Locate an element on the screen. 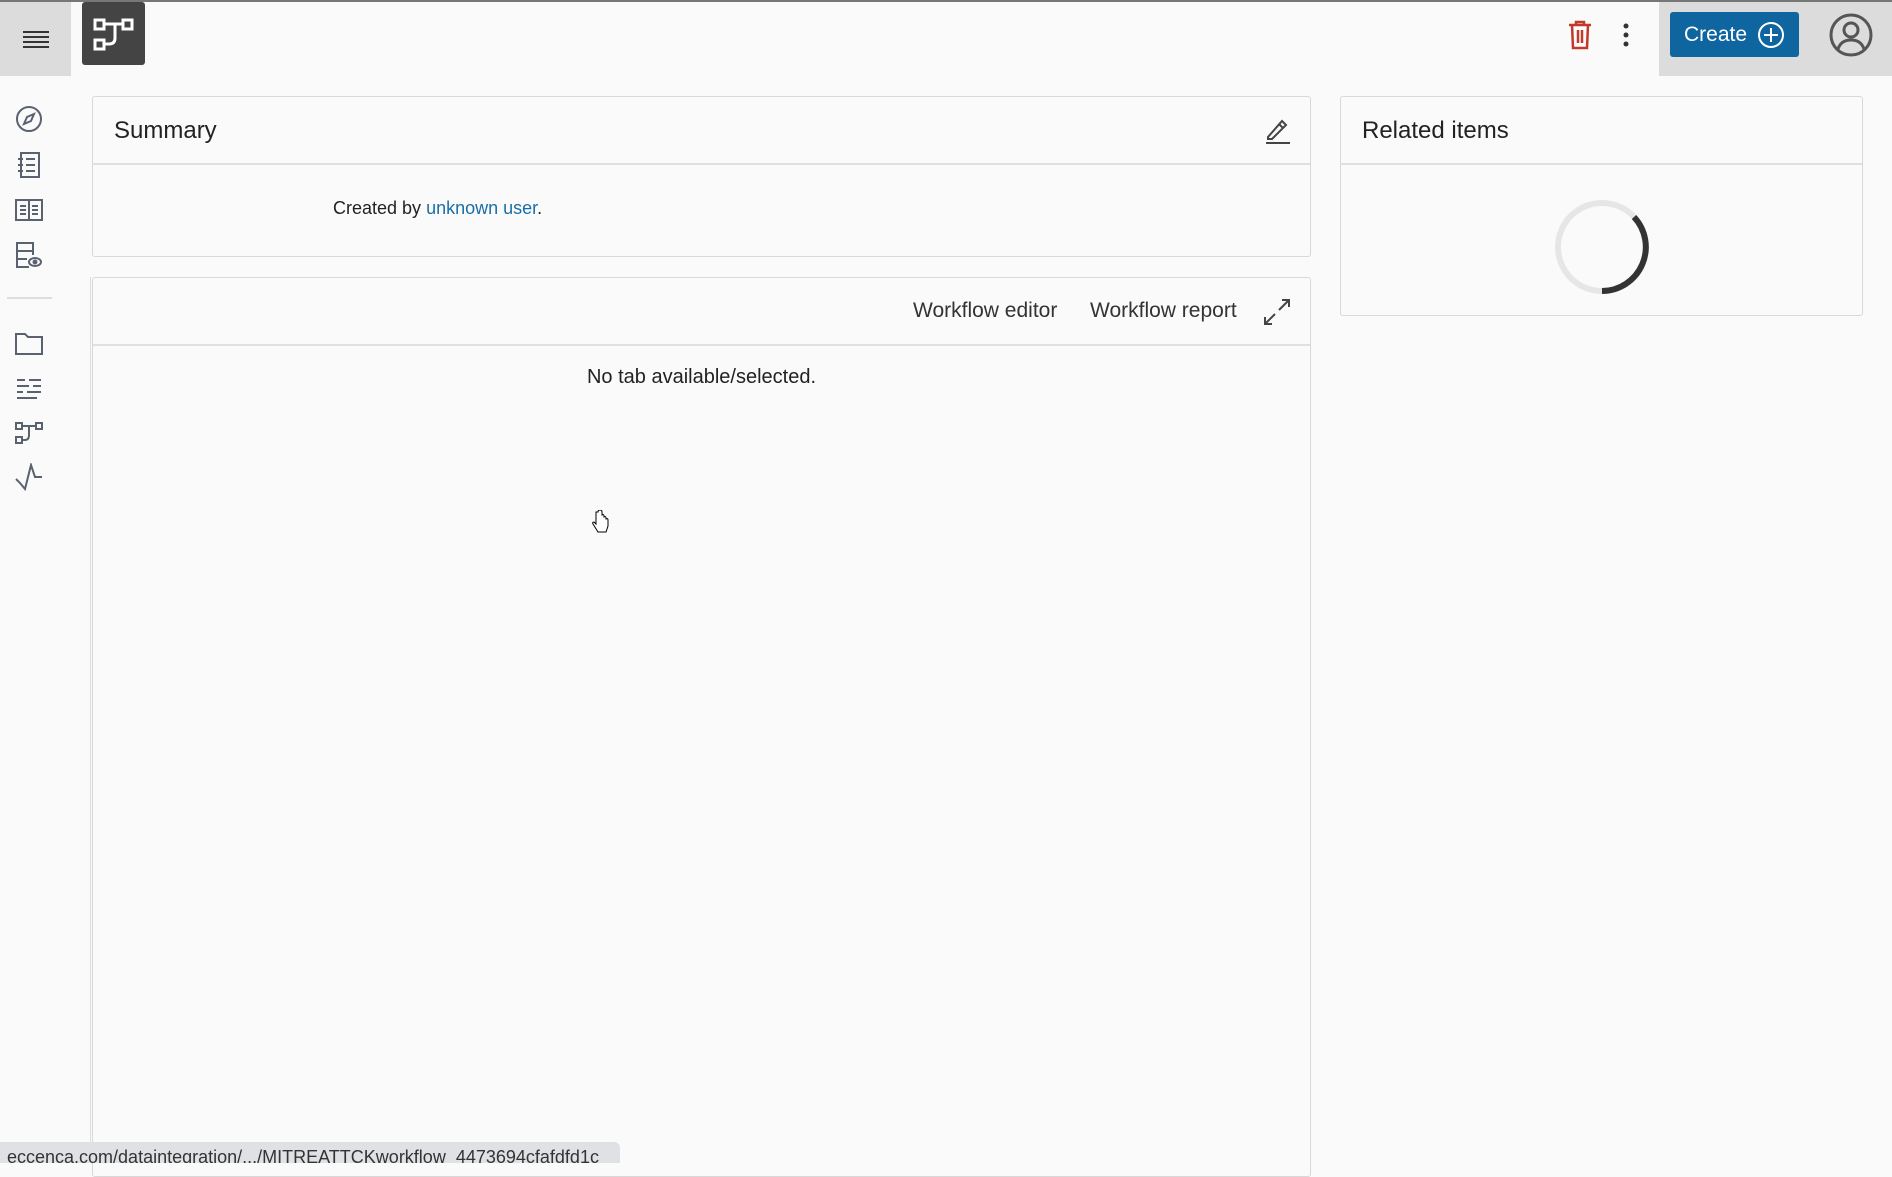  user-menu-button is located at coordinates (1851, 37).